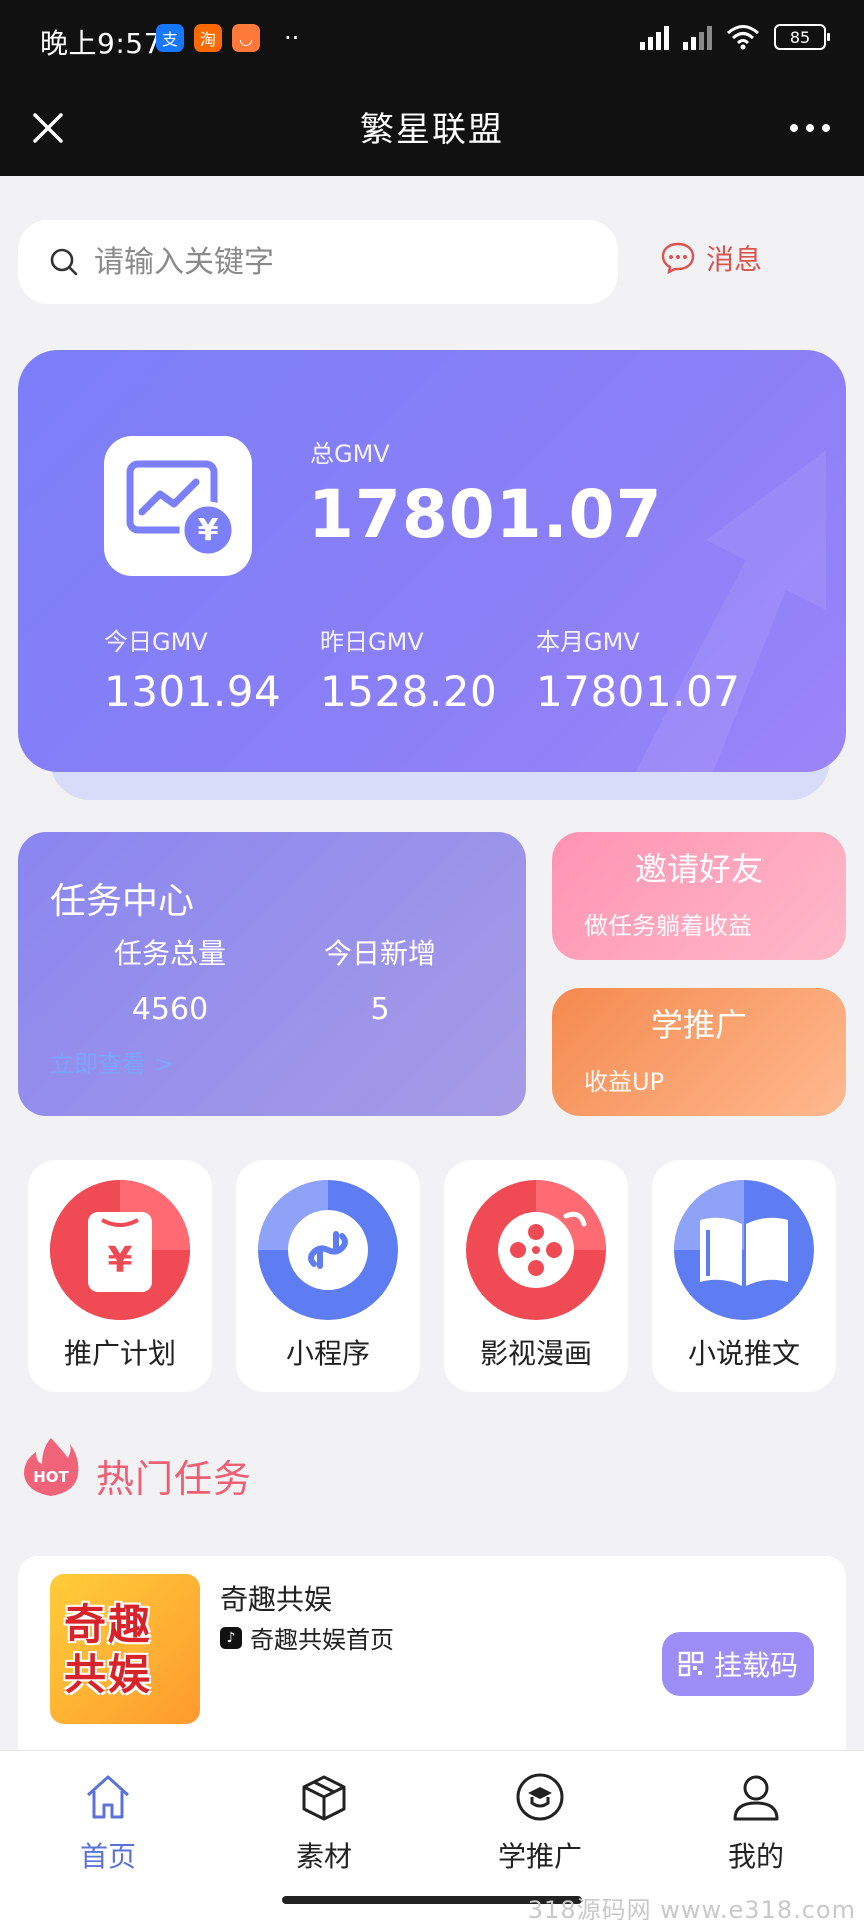  I want to click on hot-flame-icon: HOT, so click(51, 1467).